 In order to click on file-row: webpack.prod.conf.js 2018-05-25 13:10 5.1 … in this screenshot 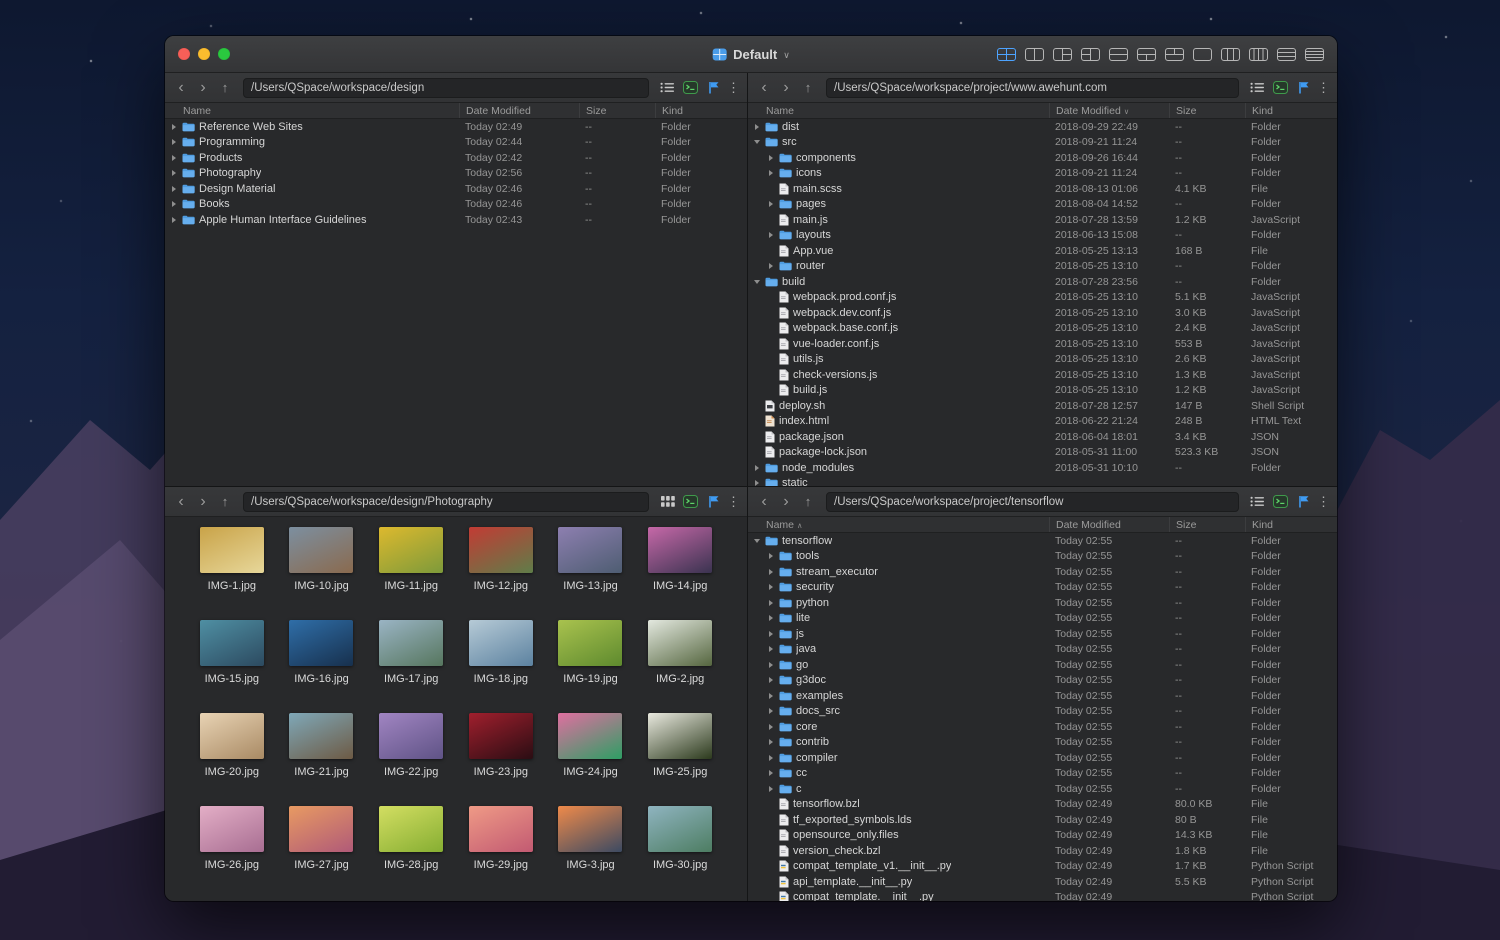, I will do `click(1042, 298)`.